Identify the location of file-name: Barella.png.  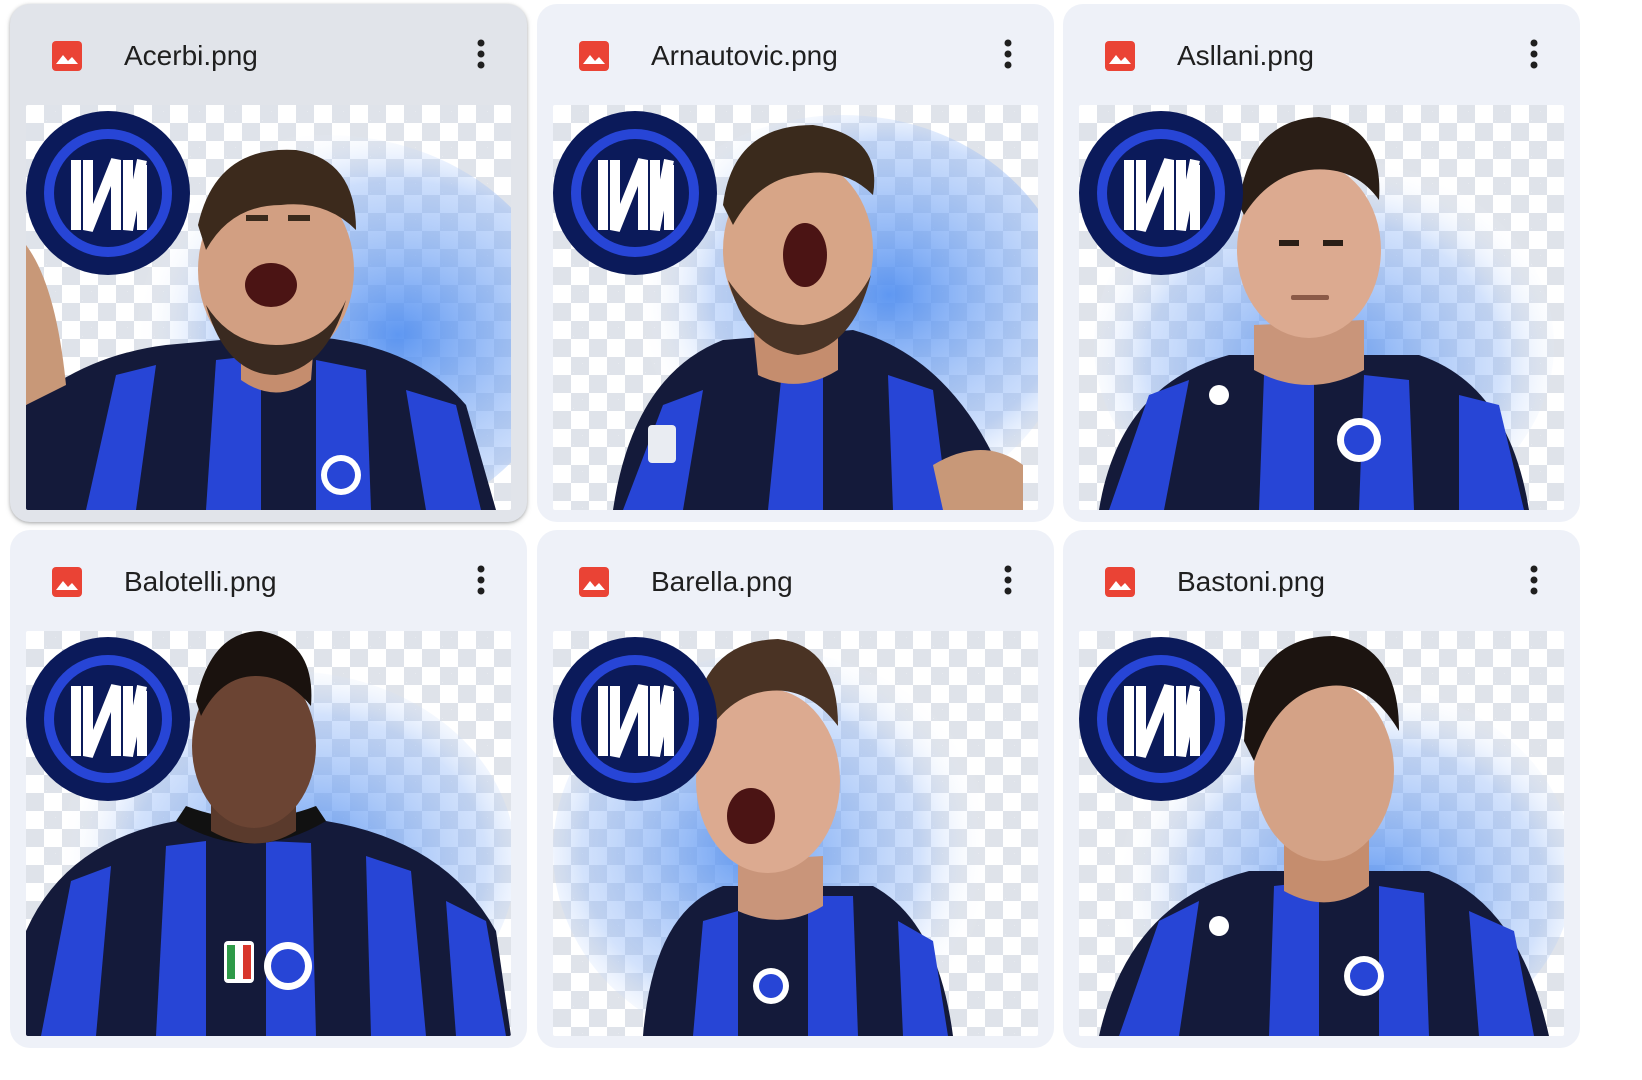
(722, 581).